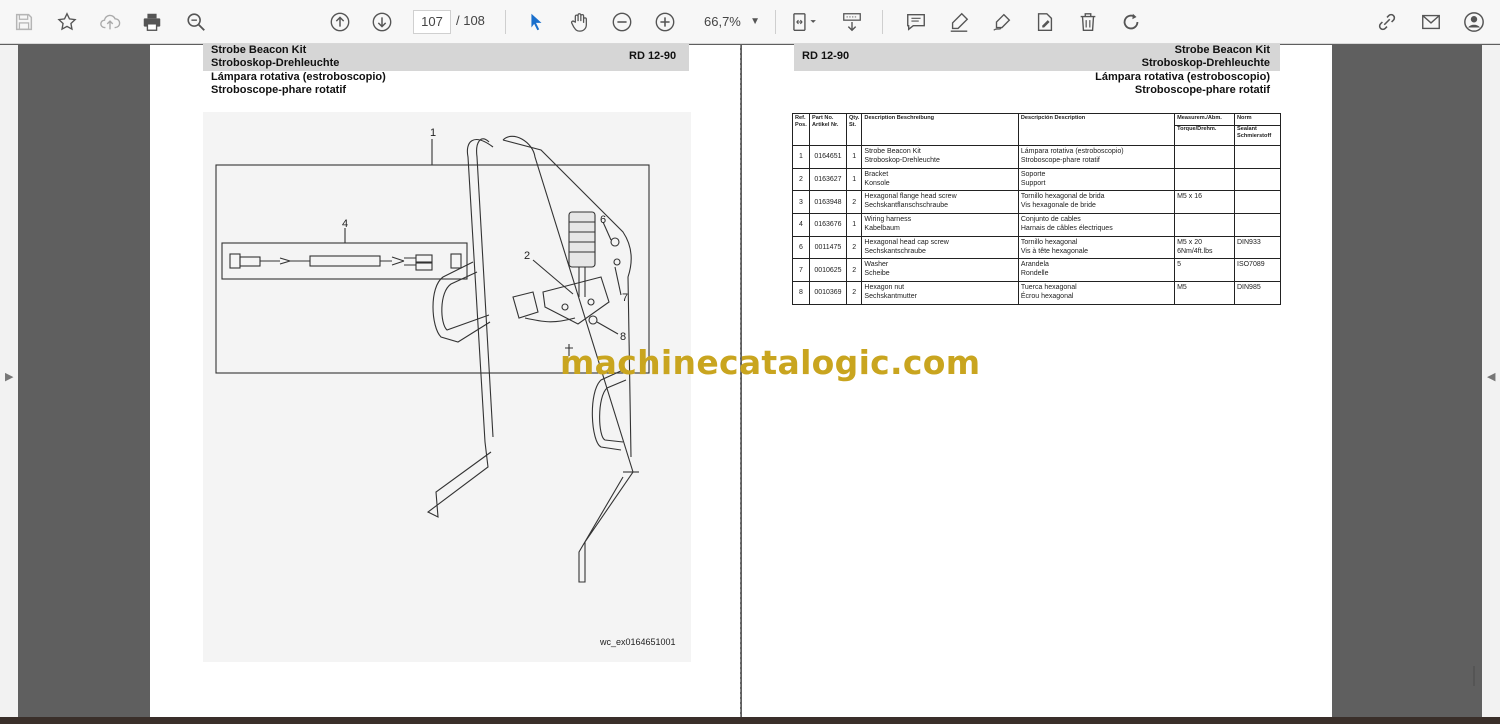  I want to click on callout-label: 6, so click(603, 220).